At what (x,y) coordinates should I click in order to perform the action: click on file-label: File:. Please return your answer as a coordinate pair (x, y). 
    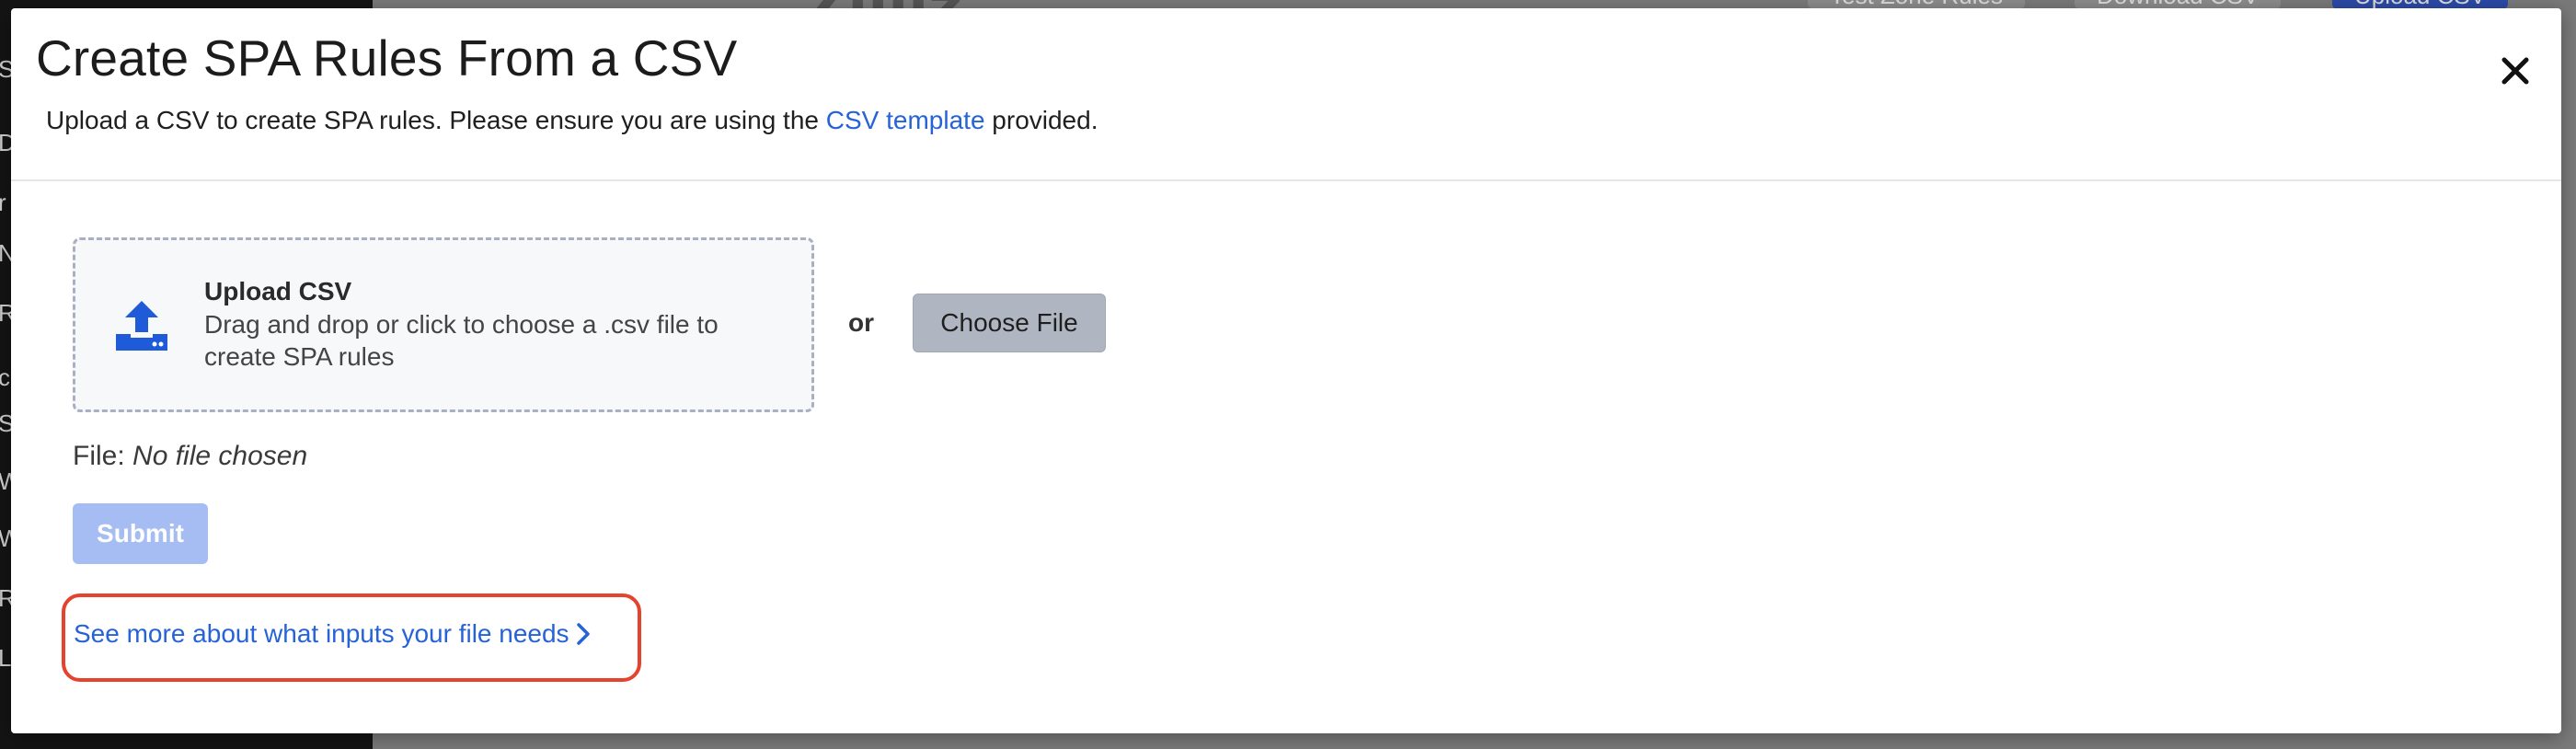
    Looking at the image, I should click on (99, 456).